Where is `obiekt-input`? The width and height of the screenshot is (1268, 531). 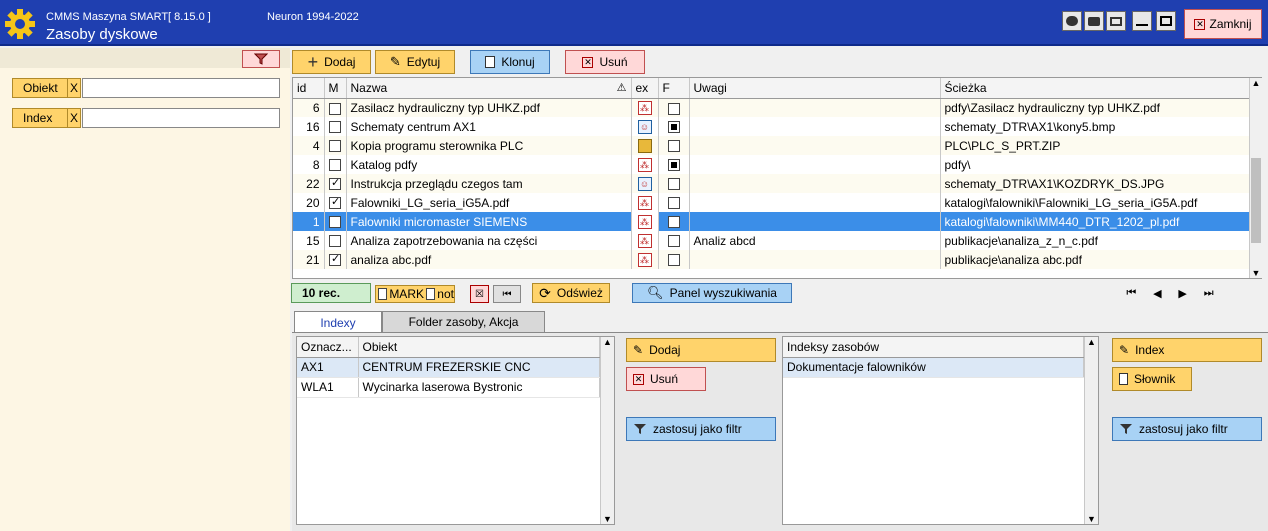 obiekt-input is located at coordinates (181, 88).